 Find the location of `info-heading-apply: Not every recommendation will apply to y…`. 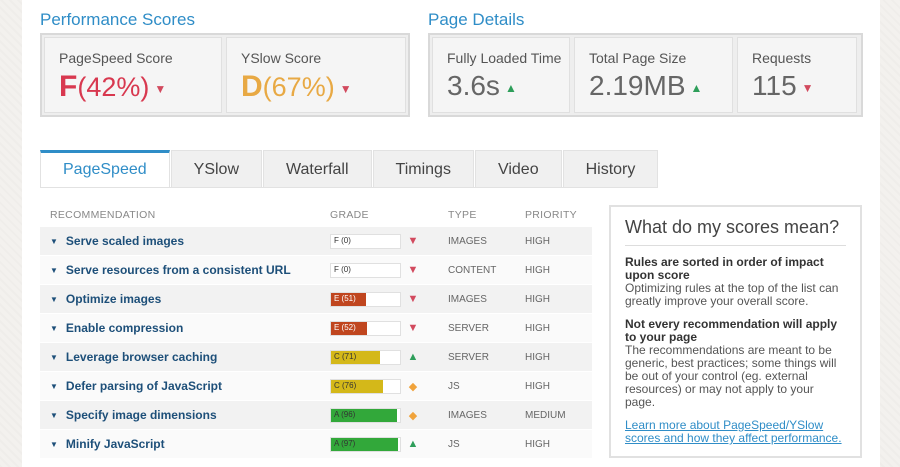

info-heading-apply: Not every recommendation will apply to y… is located at coordinates (731, 330).